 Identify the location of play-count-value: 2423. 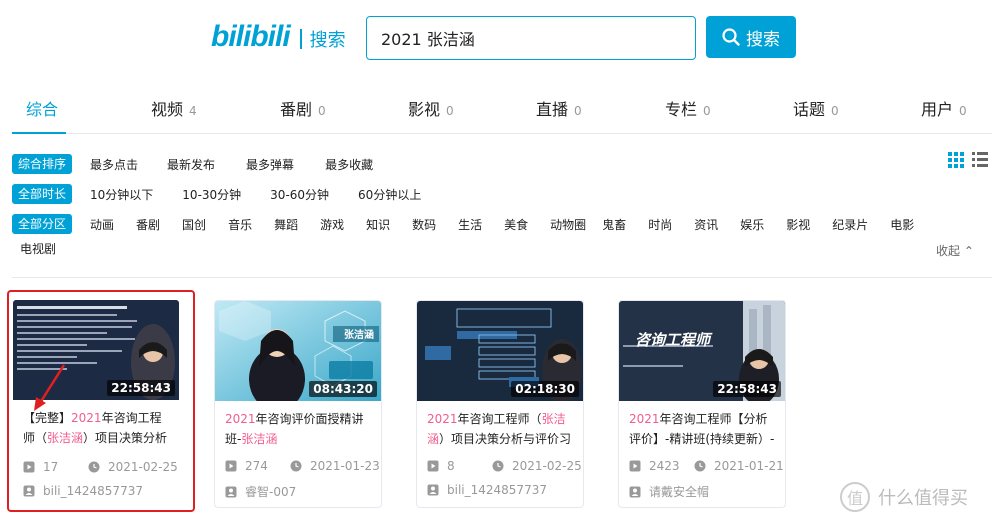
(664, 466).